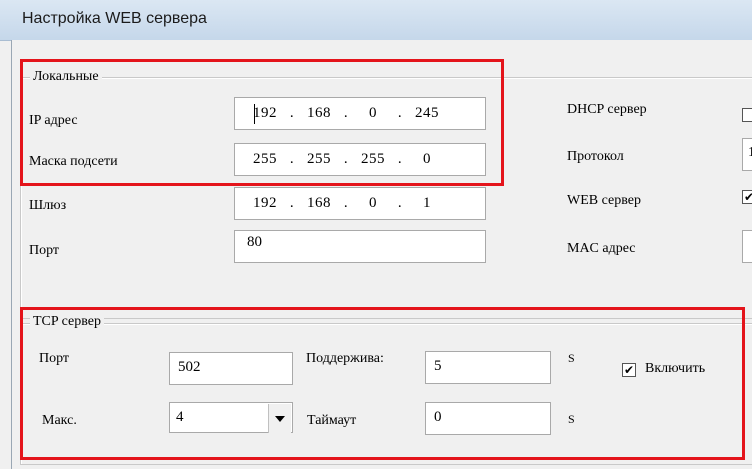  Describe the element at coordinates (319, 203) in the screenshot. I see `gateway-octet-2: 168` at that location.